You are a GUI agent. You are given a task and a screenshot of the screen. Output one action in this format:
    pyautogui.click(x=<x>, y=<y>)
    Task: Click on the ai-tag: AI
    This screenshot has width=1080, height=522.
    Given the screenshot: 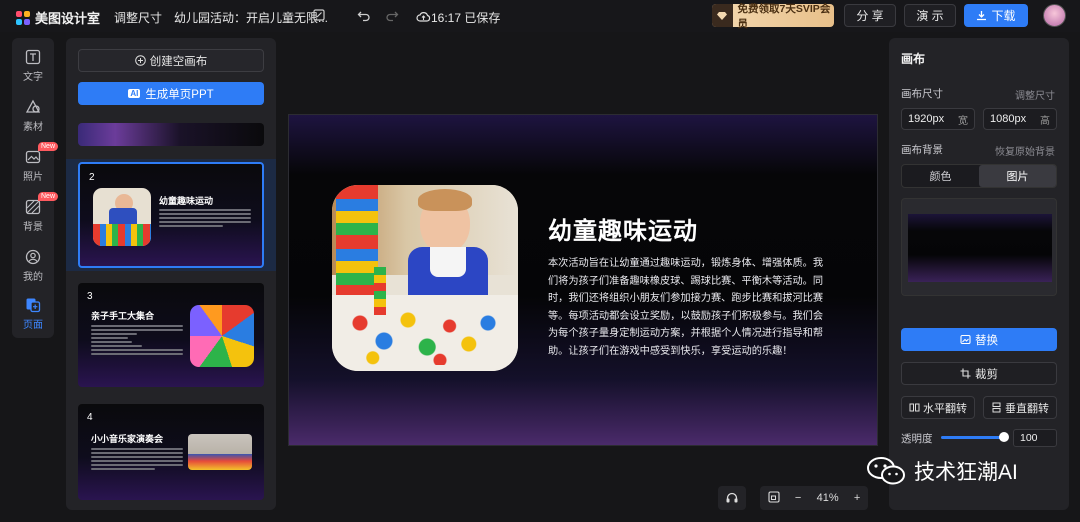 What is the action you would take?
    pyautogui.click(x=134, y=93)
    